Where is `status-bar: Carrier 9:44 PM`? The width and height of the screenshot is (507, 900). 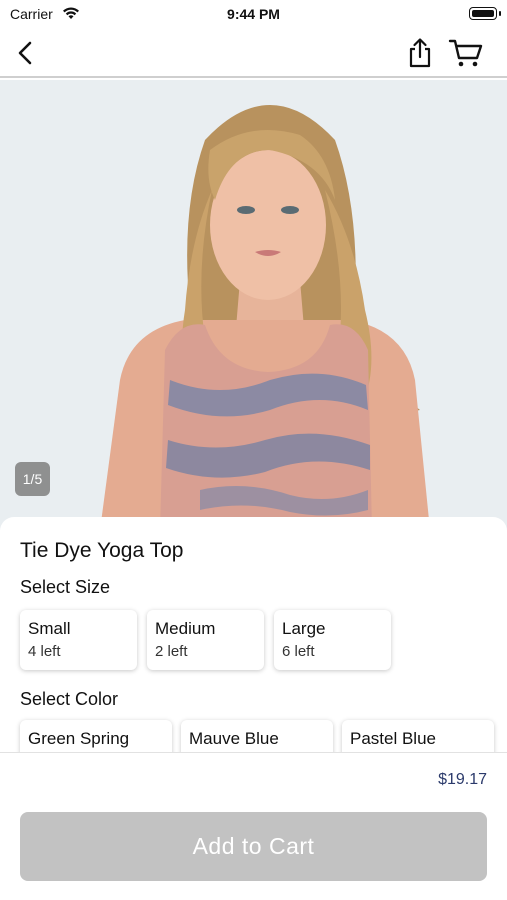 status-bar: Carrier 9:44 PM is located at coordinates (253, 14).